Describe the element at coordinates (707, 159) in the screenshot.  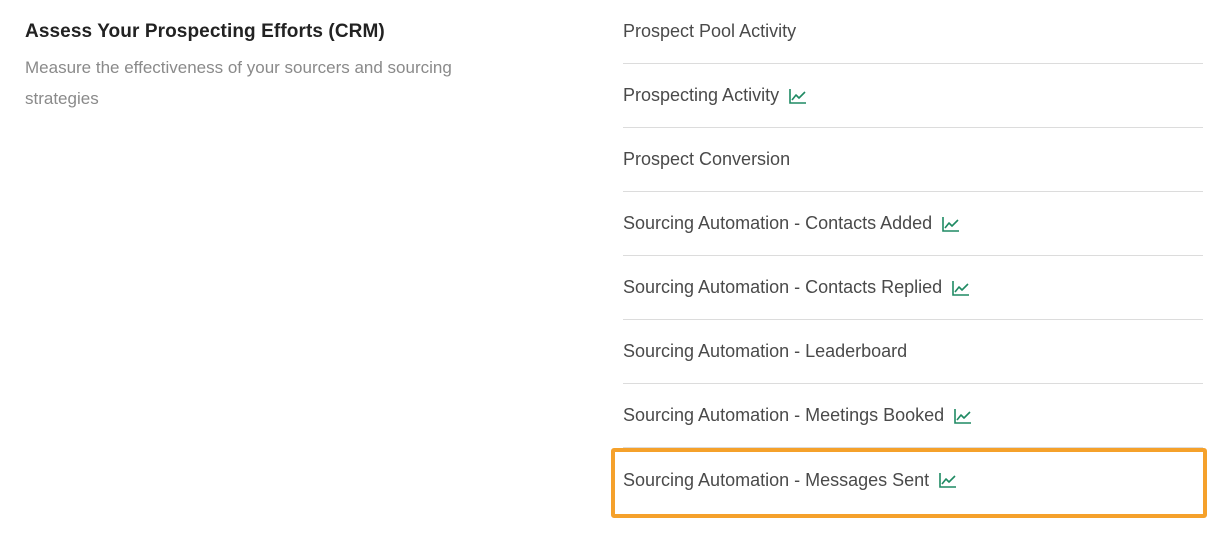
I see `report-label: Prospect Conversion` at that location.